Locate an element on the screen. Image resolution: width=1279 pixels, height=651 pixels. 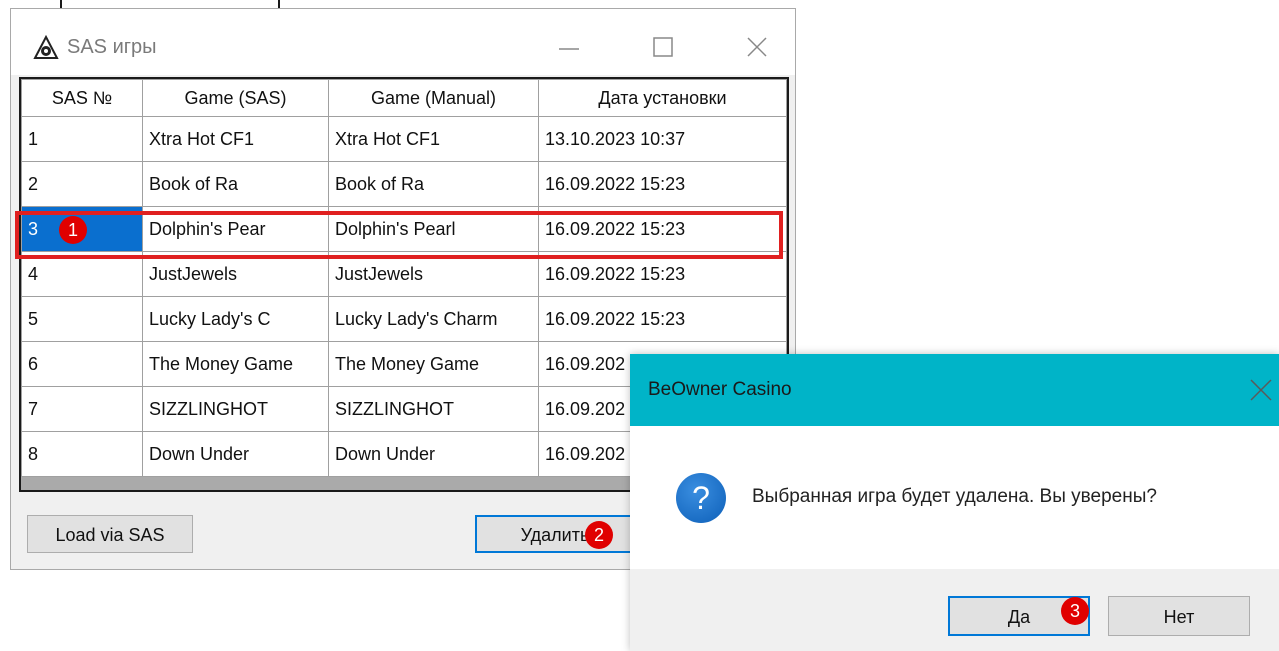
cell-game-sas: SIZZLINGHOT is located at coordinates (235, 409).